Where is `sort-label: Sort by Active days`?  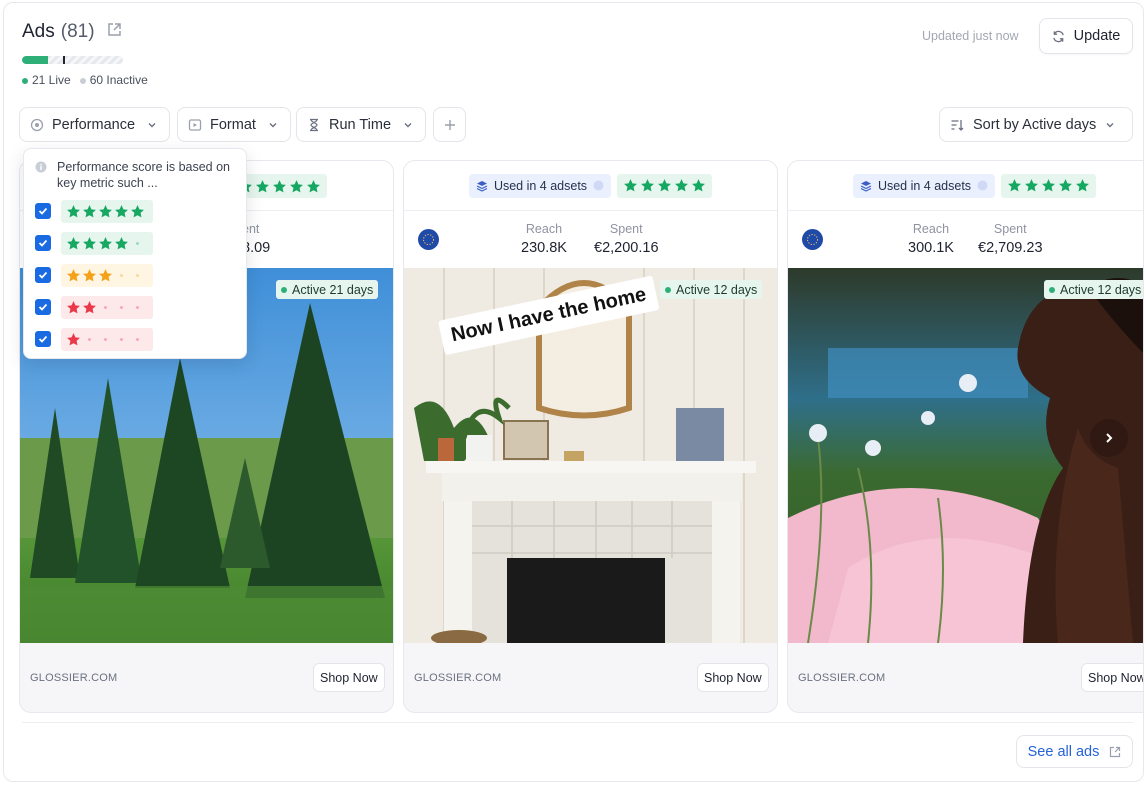
sort-label: Sort by Active days is located at coordinates (1035, 124).